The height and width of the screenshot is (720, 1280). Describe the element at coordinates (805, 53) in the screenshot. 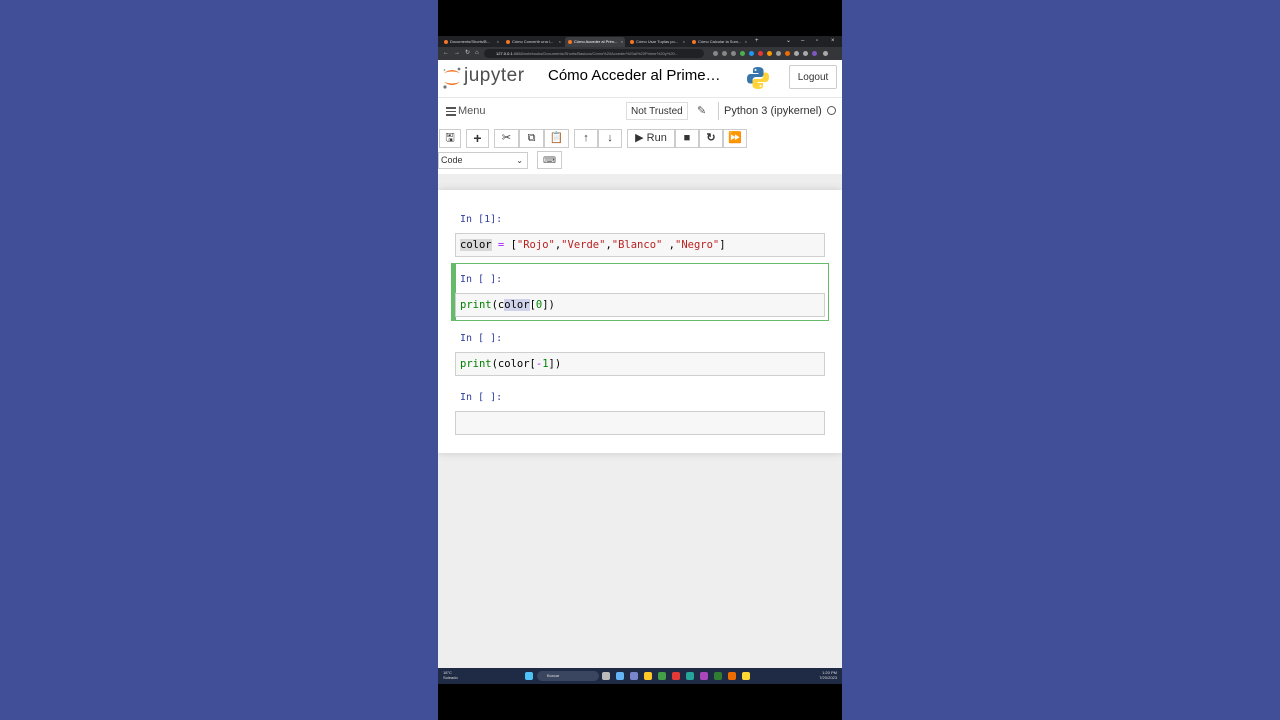

I see `sidebar-icon` at that location.